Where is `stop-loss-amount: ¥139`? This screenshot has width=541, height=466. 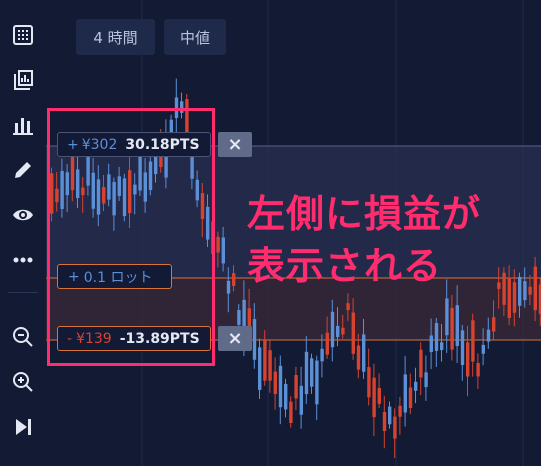
stop-loss-amount: ¥139 is located at coordinates (94, 338).